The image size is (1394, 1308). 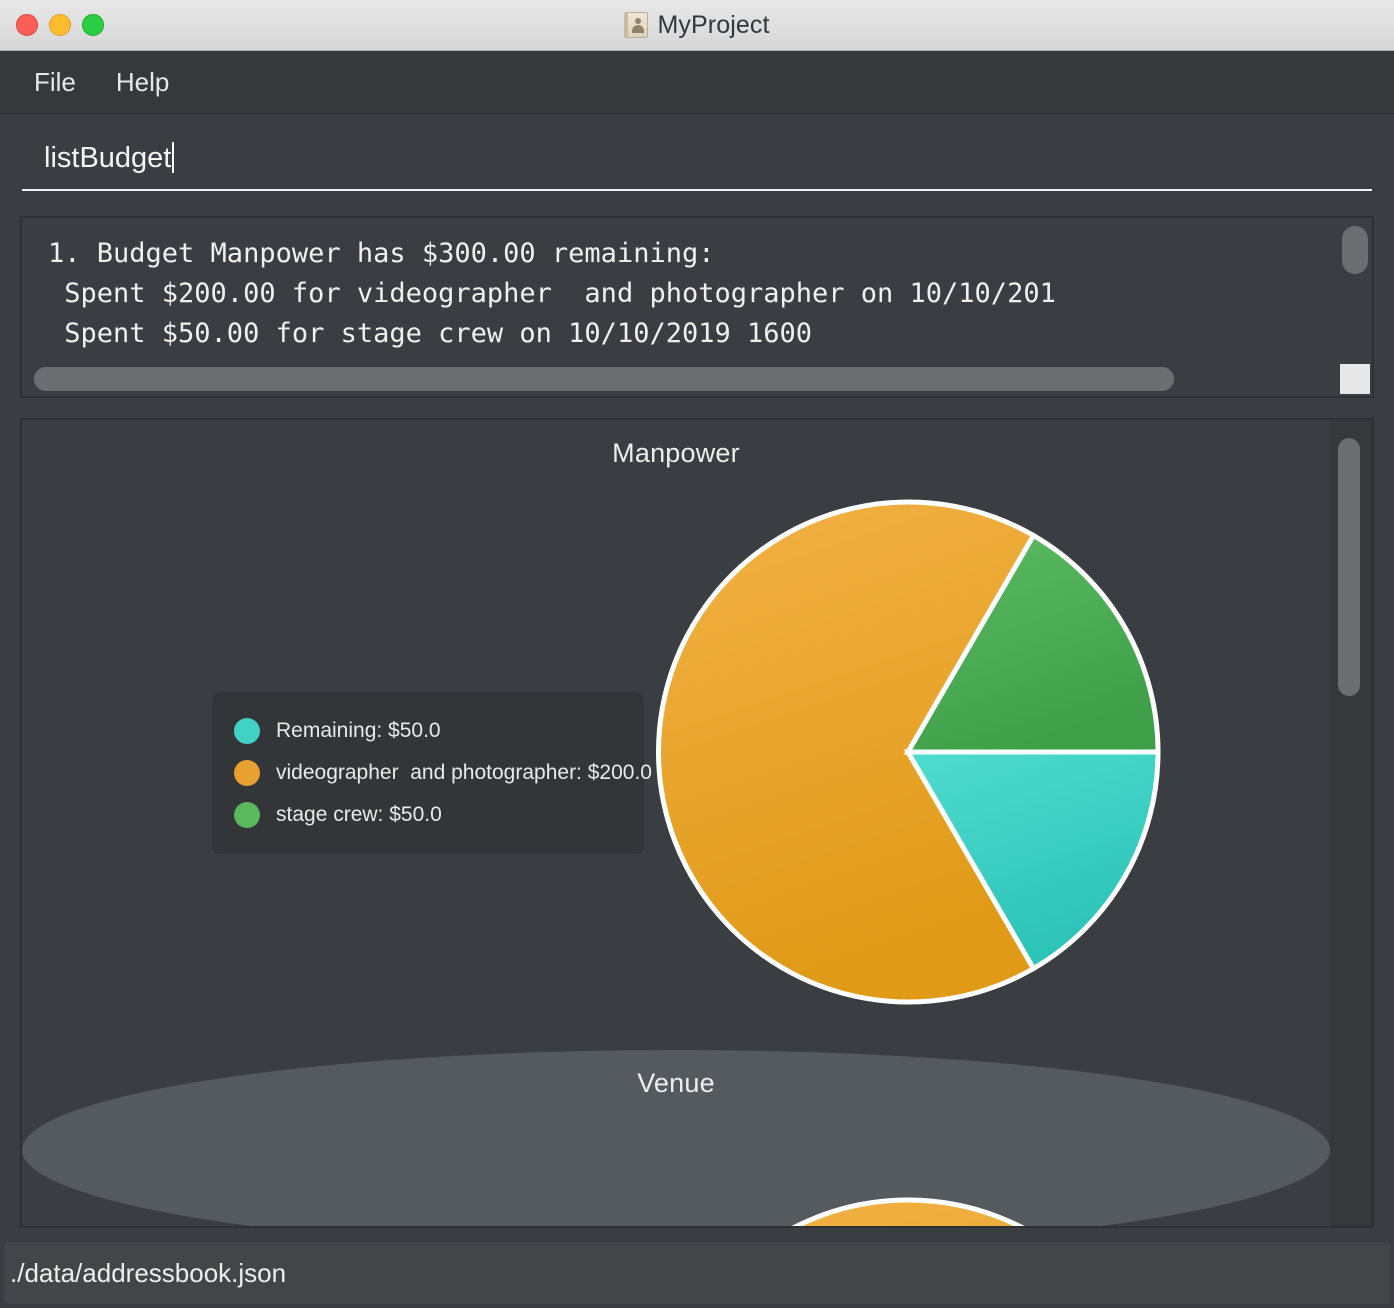 What do you see at coordinates (908, 752) in the screenshot?
I see `pie-svg-manpower` at bounding box center [908, 752].